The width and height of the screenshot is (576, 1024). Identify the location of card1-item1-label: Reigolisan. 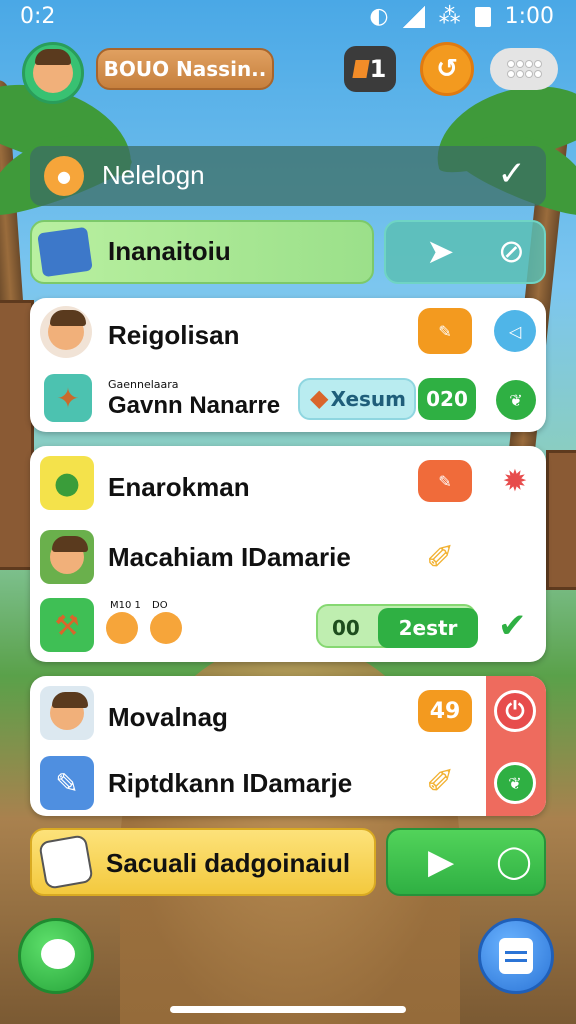
(174, 335).